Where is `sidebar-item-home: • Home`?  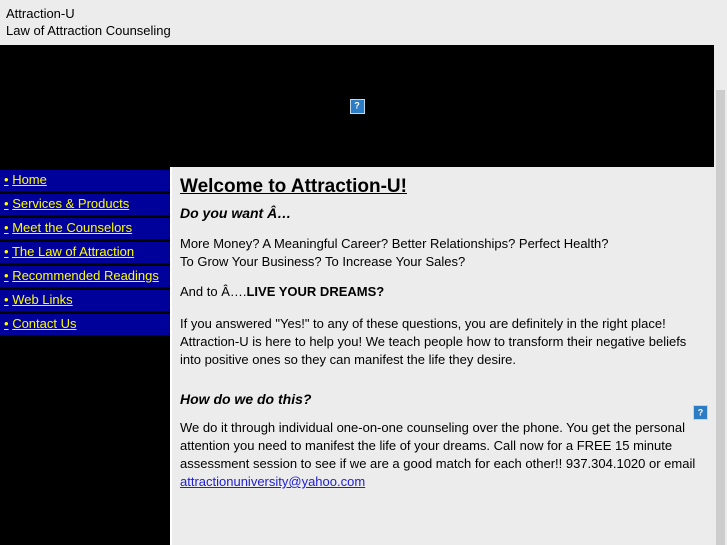 sidebar-item-home: • Home is located at coordinates (85, 180).